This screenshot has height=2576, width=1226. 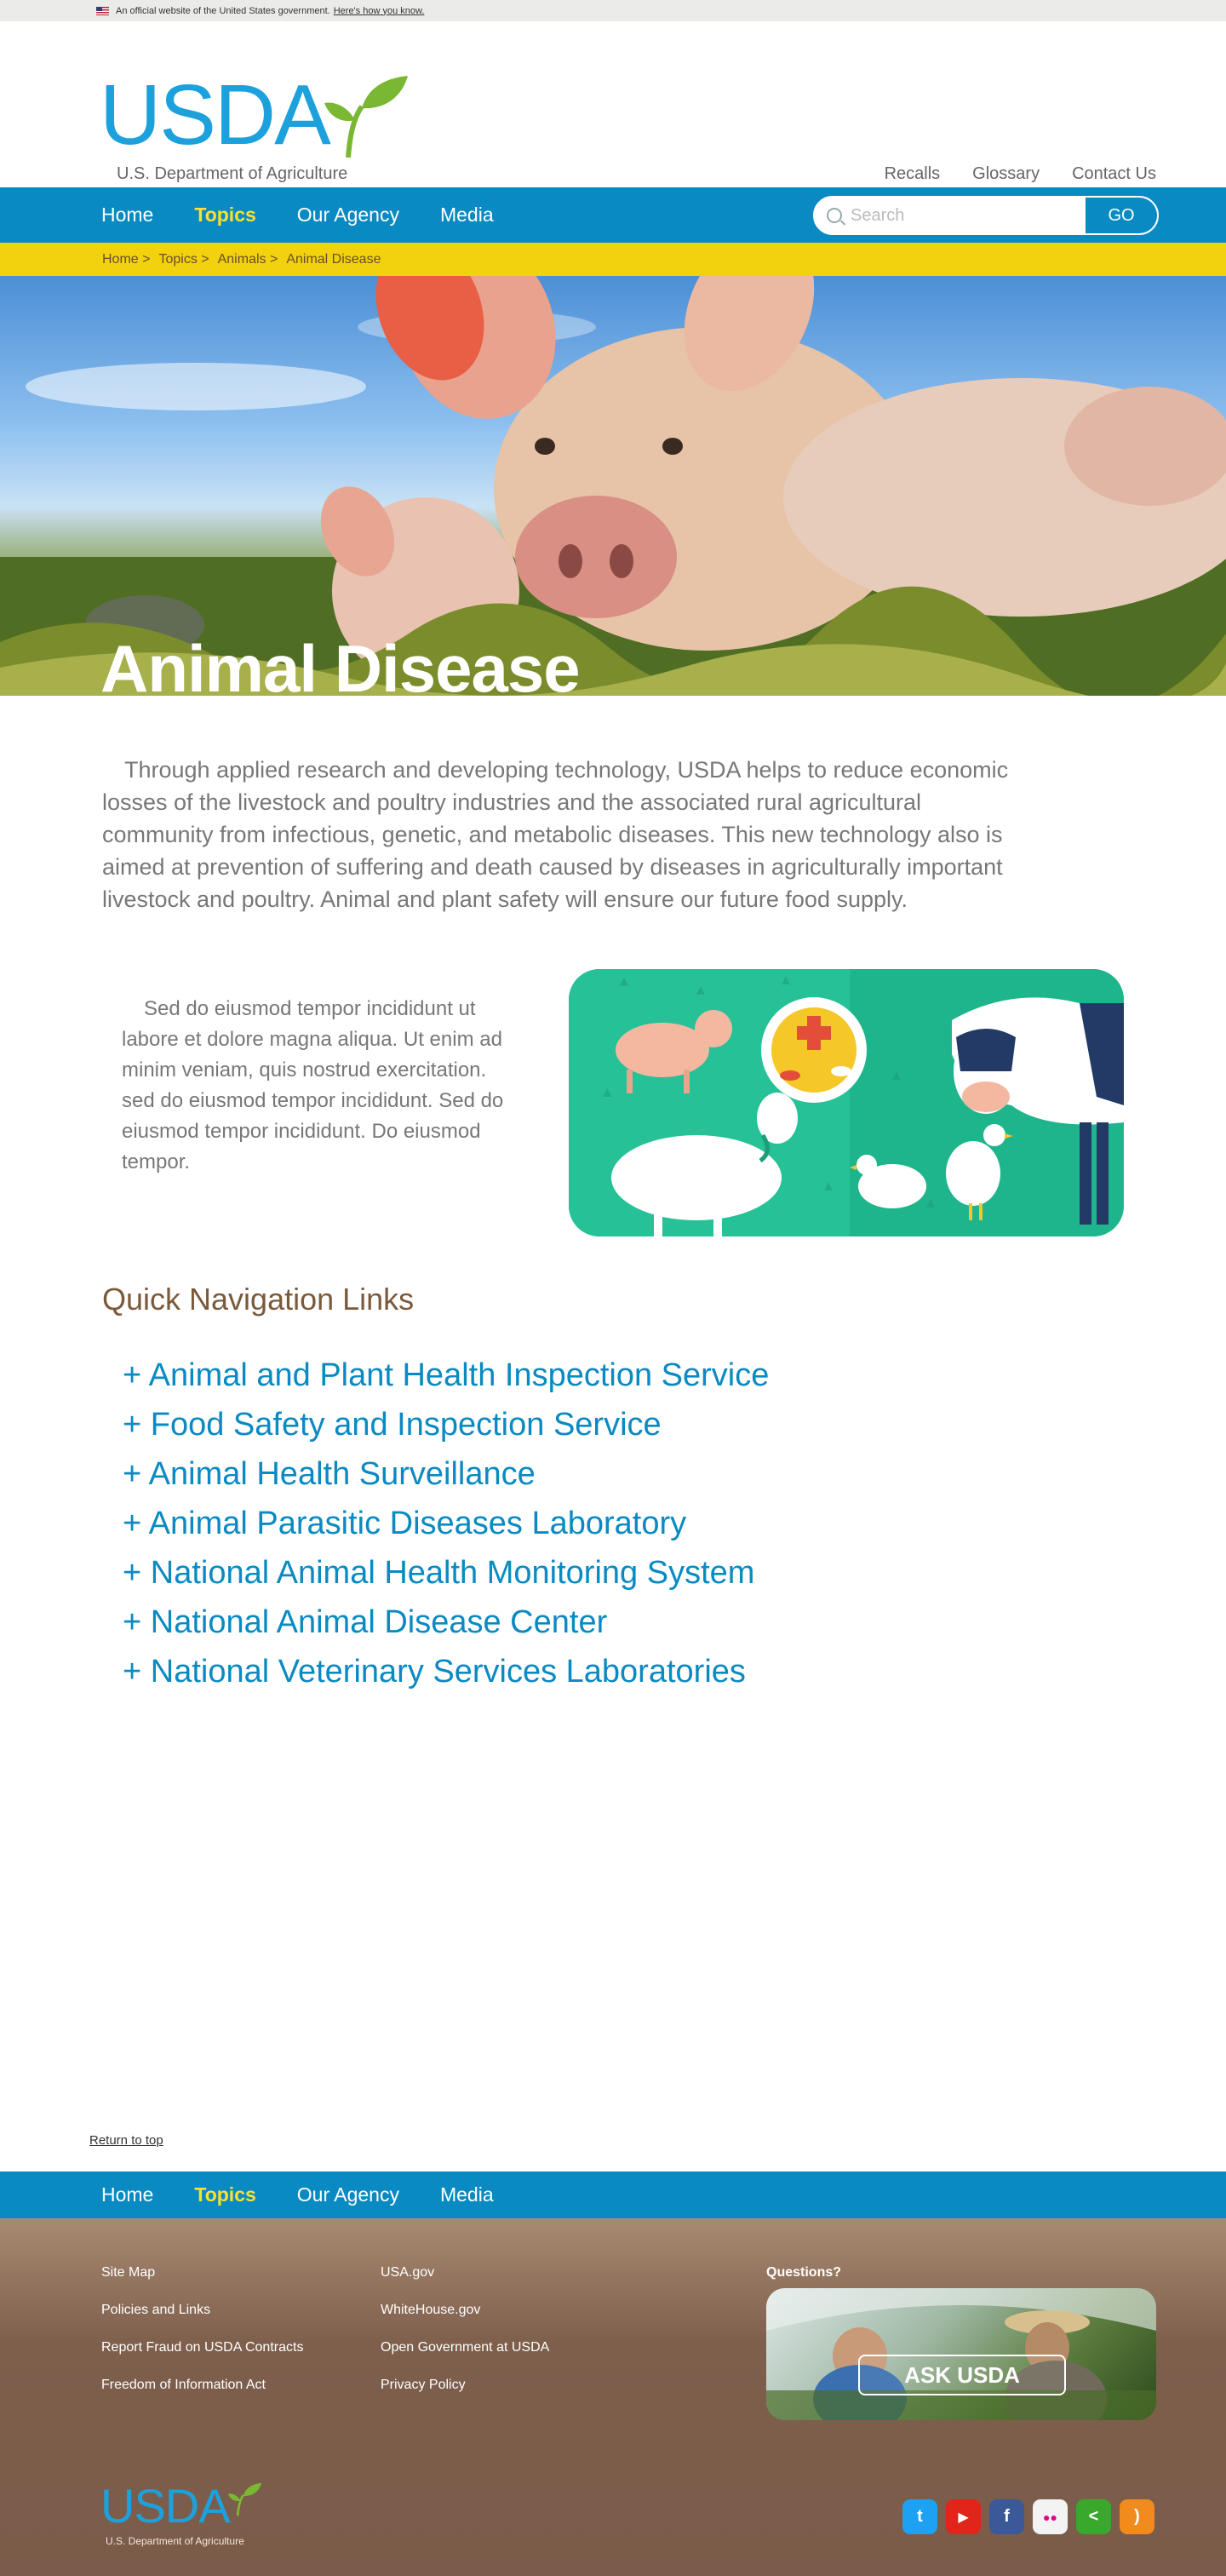 I want to click on usda-logo: USDA U.S. Department of Agriculture, so click(x=257, y=127).